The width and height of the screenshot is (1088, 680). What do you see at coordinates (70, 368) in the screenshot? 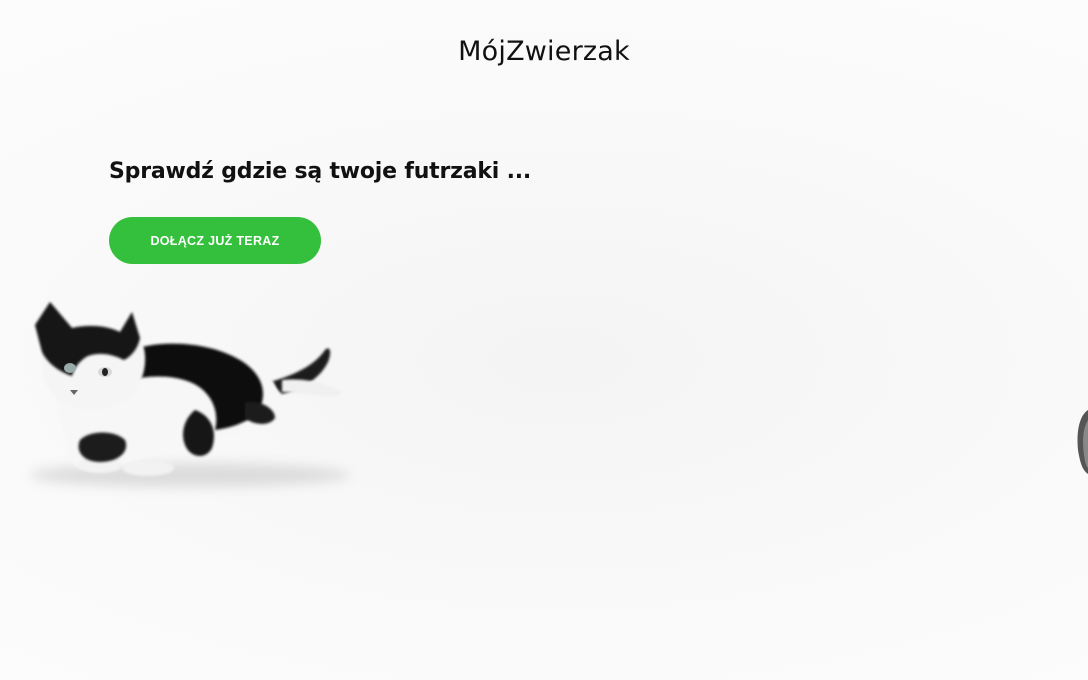
I see `cat-eye-left` at bounding box center [70, 368].